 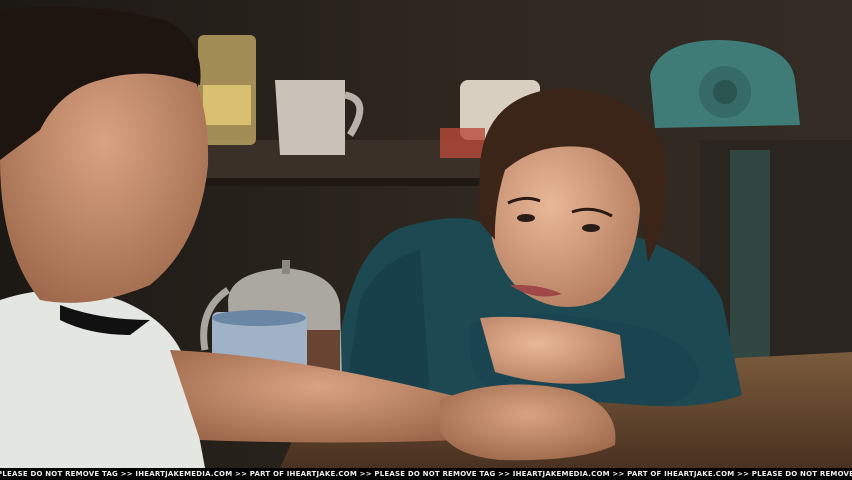 What do you see at coordinates (310, 117) in the screenshot?
I see `white-pitcher` at bounding box center [310, 117].